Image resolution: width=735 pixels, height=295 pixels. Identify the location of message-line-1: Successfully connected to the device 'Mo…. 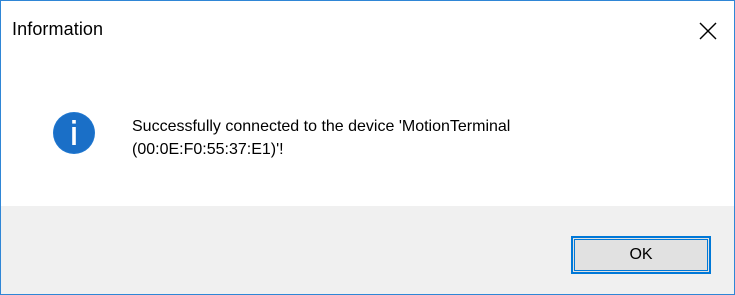
(321, 126).